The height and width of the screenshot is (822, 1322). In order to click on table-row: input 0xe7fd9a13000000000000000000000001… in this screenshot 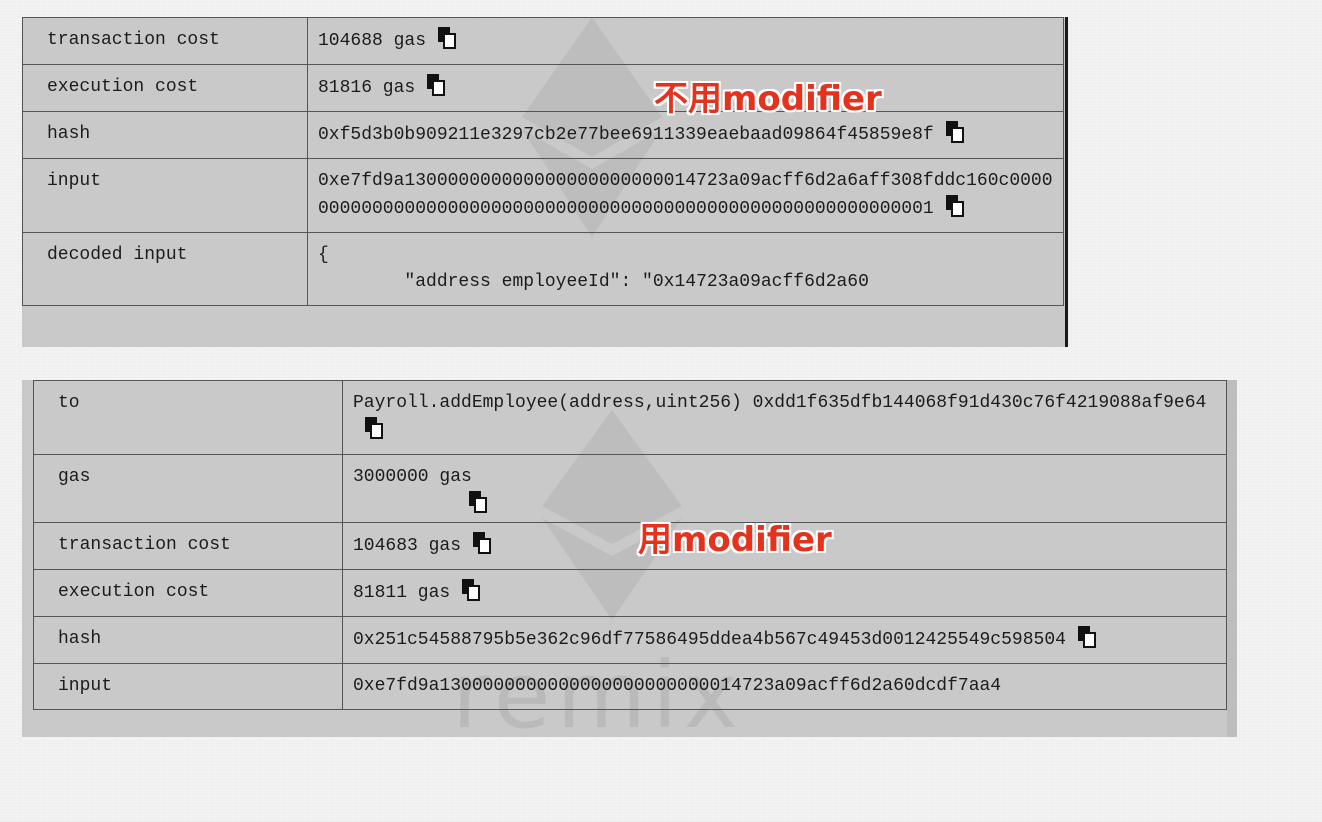, I will do `click(543, 195)`.